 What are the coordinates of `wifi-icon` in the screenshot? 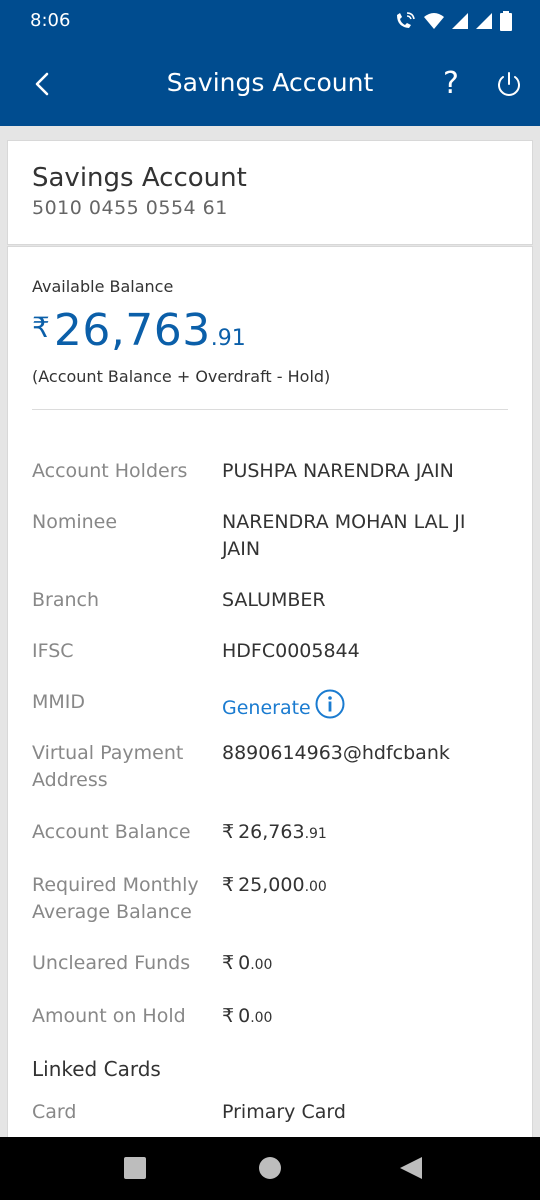 It's located at (434, 21).